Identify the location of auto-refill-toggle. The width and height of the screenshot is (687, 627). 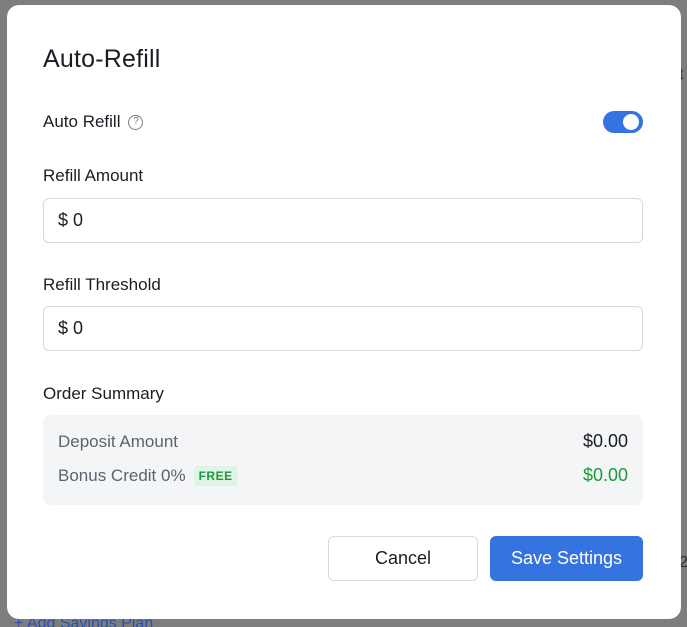
(623, 122).